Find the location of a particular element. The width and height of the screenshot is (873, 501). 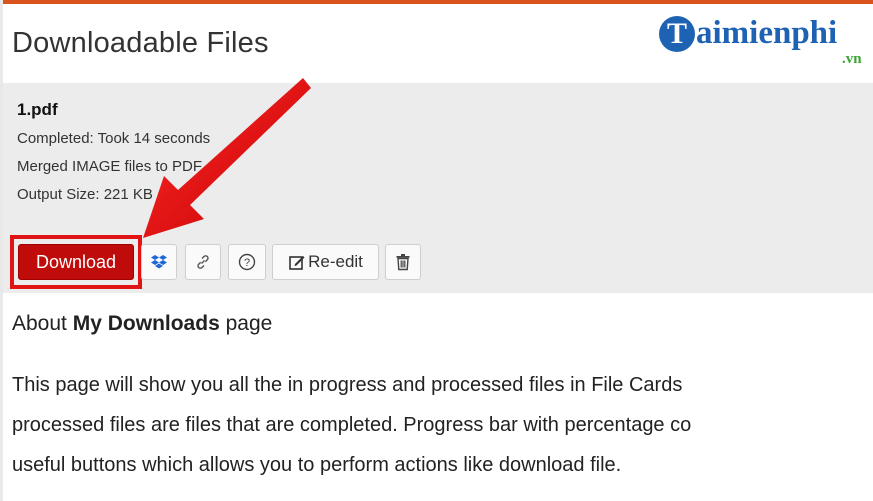

about-heading: About My Downloads page is located at coordinates (142, 324).